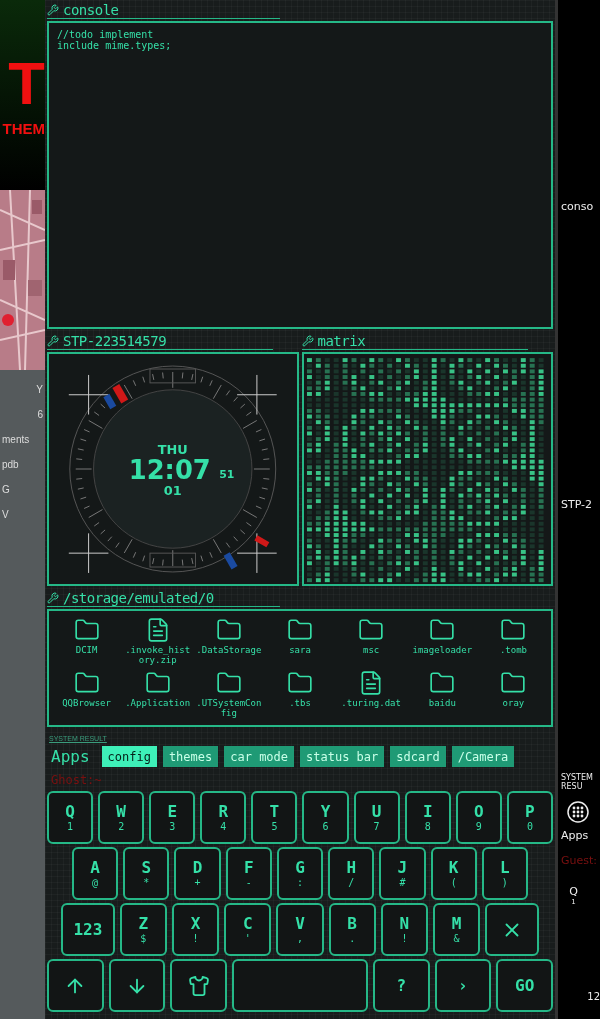 This screenshot has height=1019, width=600. I want to click on file-name: .tomb, so click(513, 650).